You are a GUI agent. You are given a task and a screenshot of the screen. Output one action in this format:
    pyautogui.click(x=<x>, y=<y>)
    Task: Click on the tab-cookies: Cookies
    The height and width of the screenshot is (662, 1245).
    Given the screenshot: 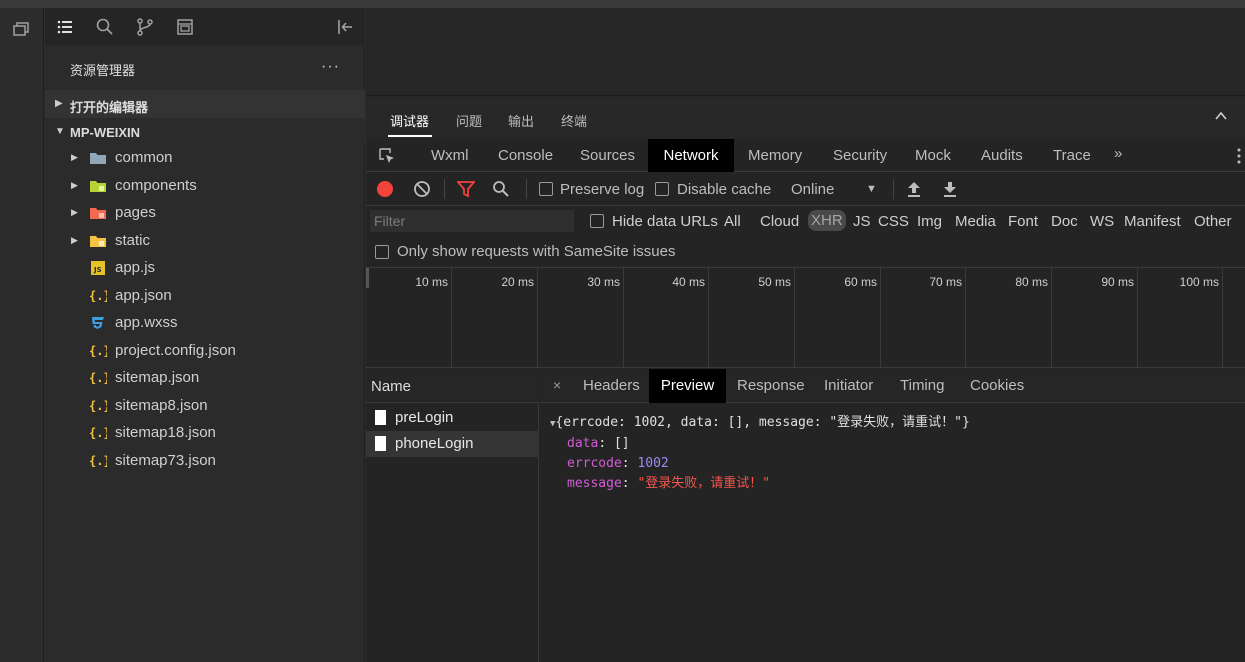 What is the action you would take?
    pyautogui.click(x=997, y=386)
    